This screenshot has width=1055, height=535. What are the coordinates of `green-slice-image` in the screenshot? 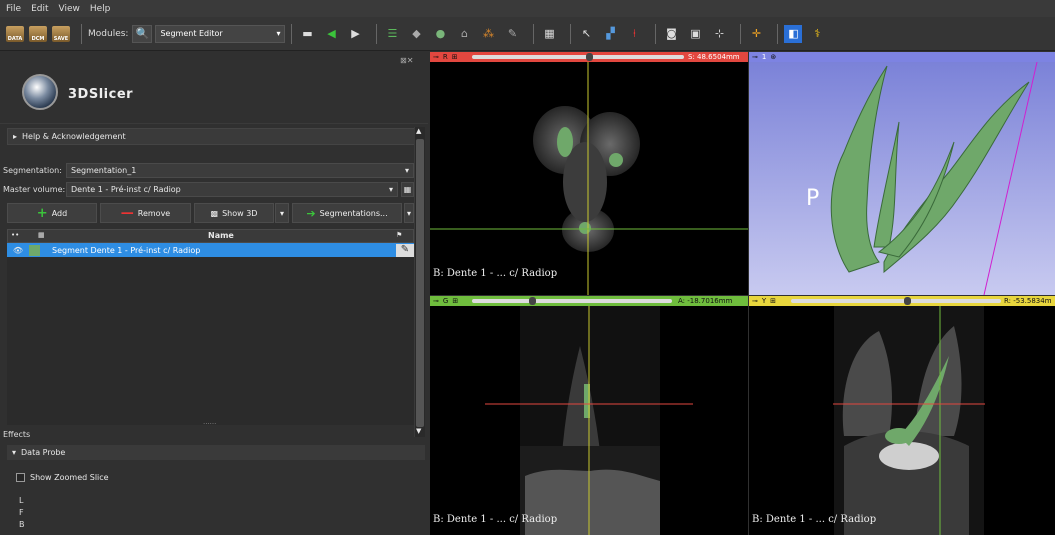 It's located at (589, 420).